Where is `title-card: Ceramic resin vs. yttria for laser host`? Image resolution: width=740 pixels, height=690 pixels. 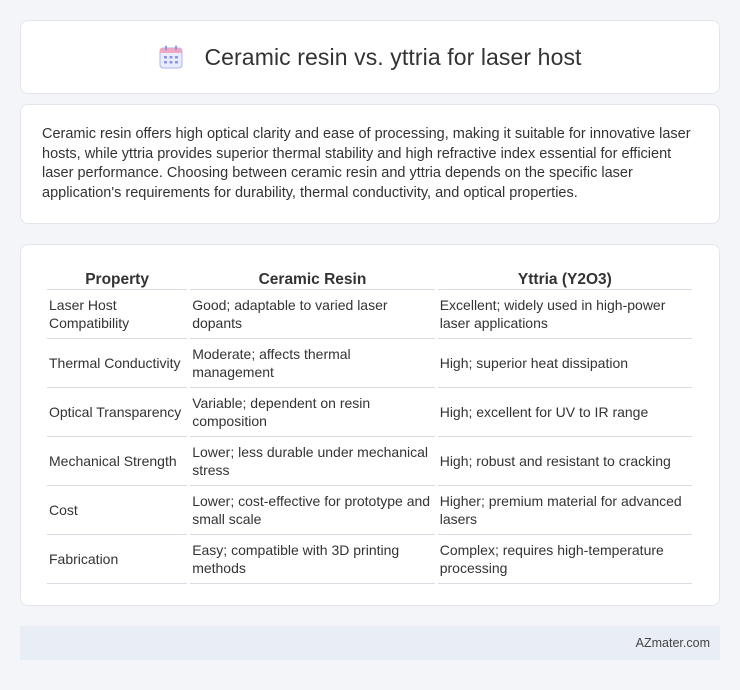 title-card: Ceramic resin vs. yttria for laser host is located at coordinates (370, 57).